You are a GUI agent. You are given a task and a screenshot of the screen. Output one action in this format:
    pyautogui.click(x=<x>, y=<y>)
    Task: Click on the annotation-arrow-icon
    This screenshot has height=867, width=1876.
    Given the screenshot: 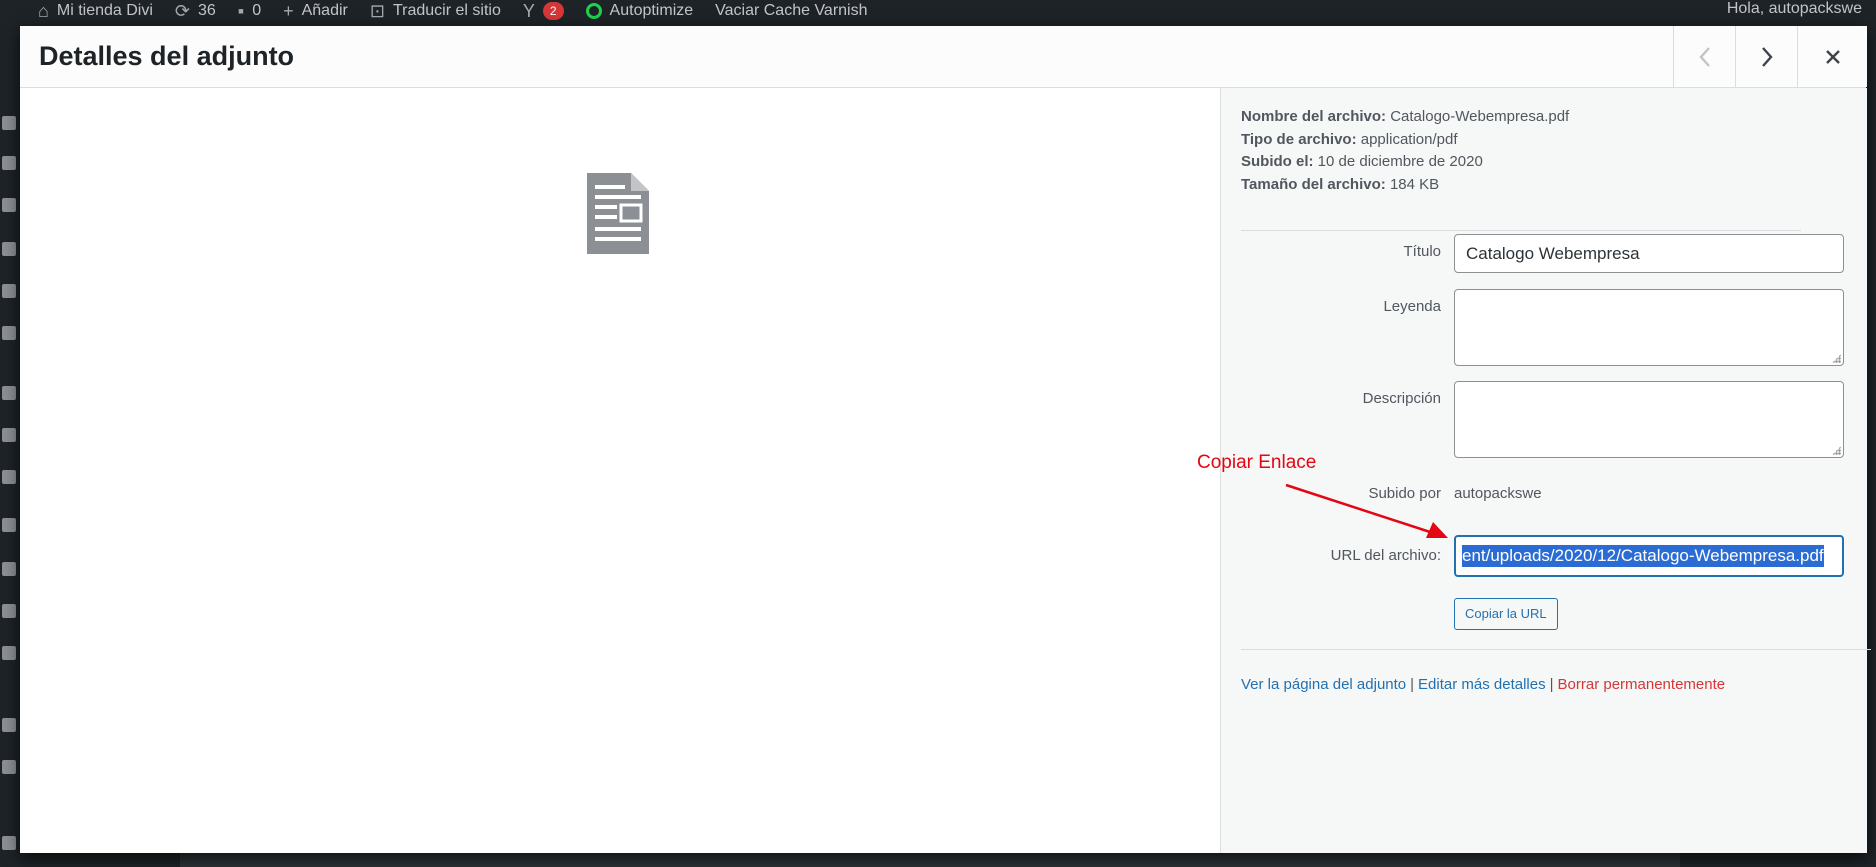 What is the action you would take?
    pyautogui.click(x=1366, y=510)
    